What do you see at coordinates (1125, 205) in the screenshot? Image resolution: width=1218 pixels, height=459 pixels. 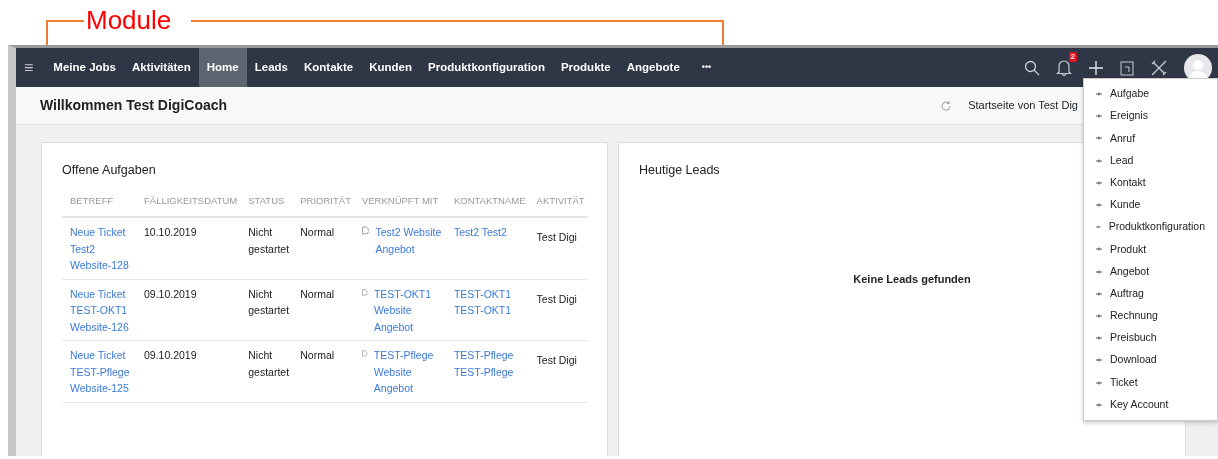 I see `menu-item: Kunde` at bounding box center [1125, 205].